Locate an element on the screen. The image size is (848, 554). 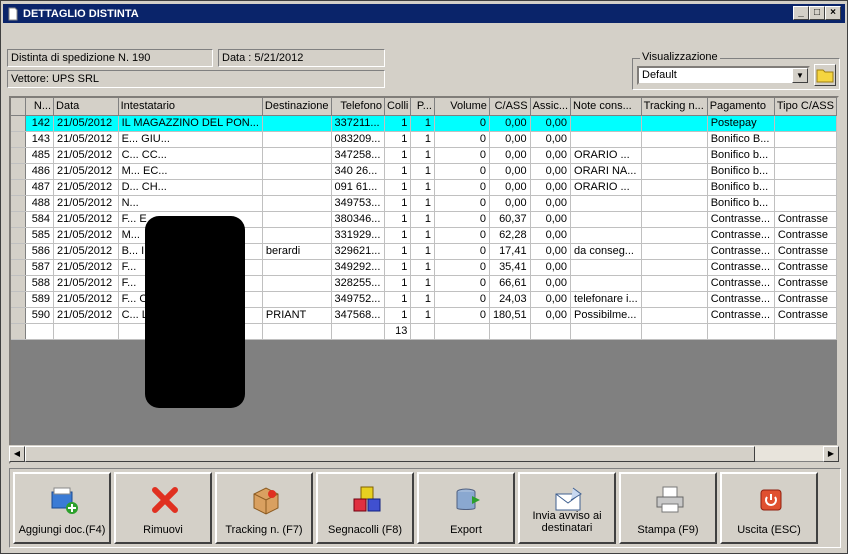
table-cell: 586 is located at coordinates (40, 251).